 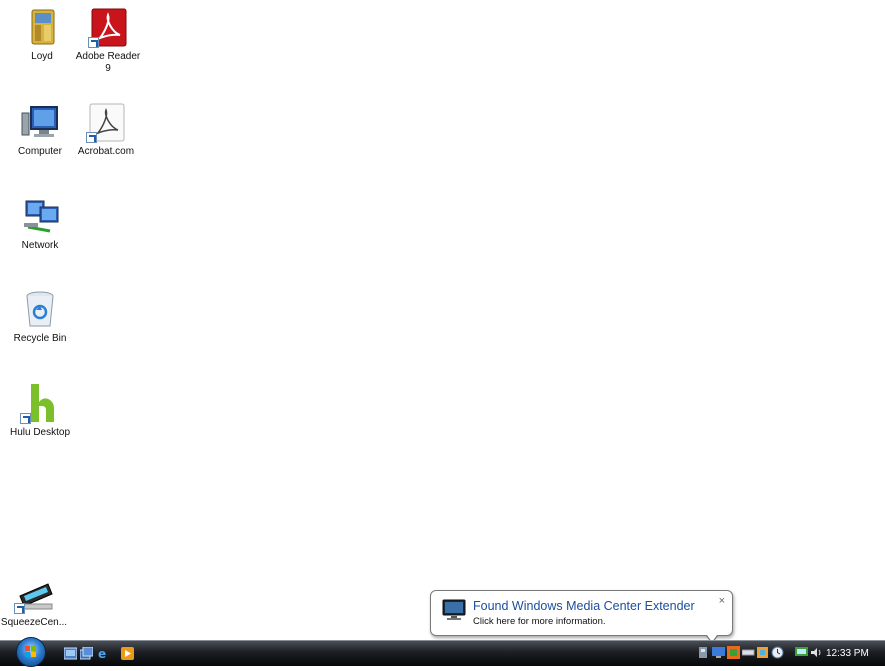 I want to click on desktop-icon-label: Adobe Reader 9, so click(x=108, y=62).